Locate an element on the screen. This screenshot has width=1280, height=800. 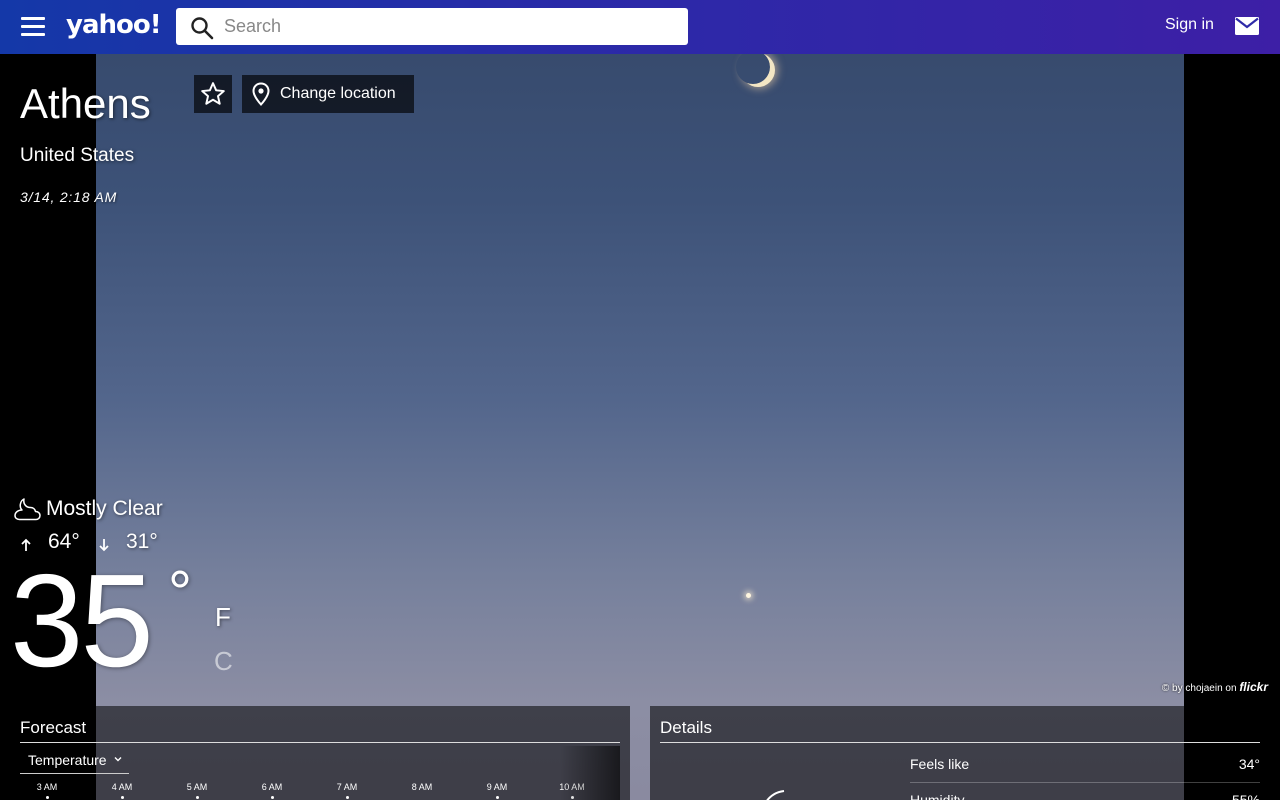
hour-label: 9 AM is located at coordinates (497, 787).